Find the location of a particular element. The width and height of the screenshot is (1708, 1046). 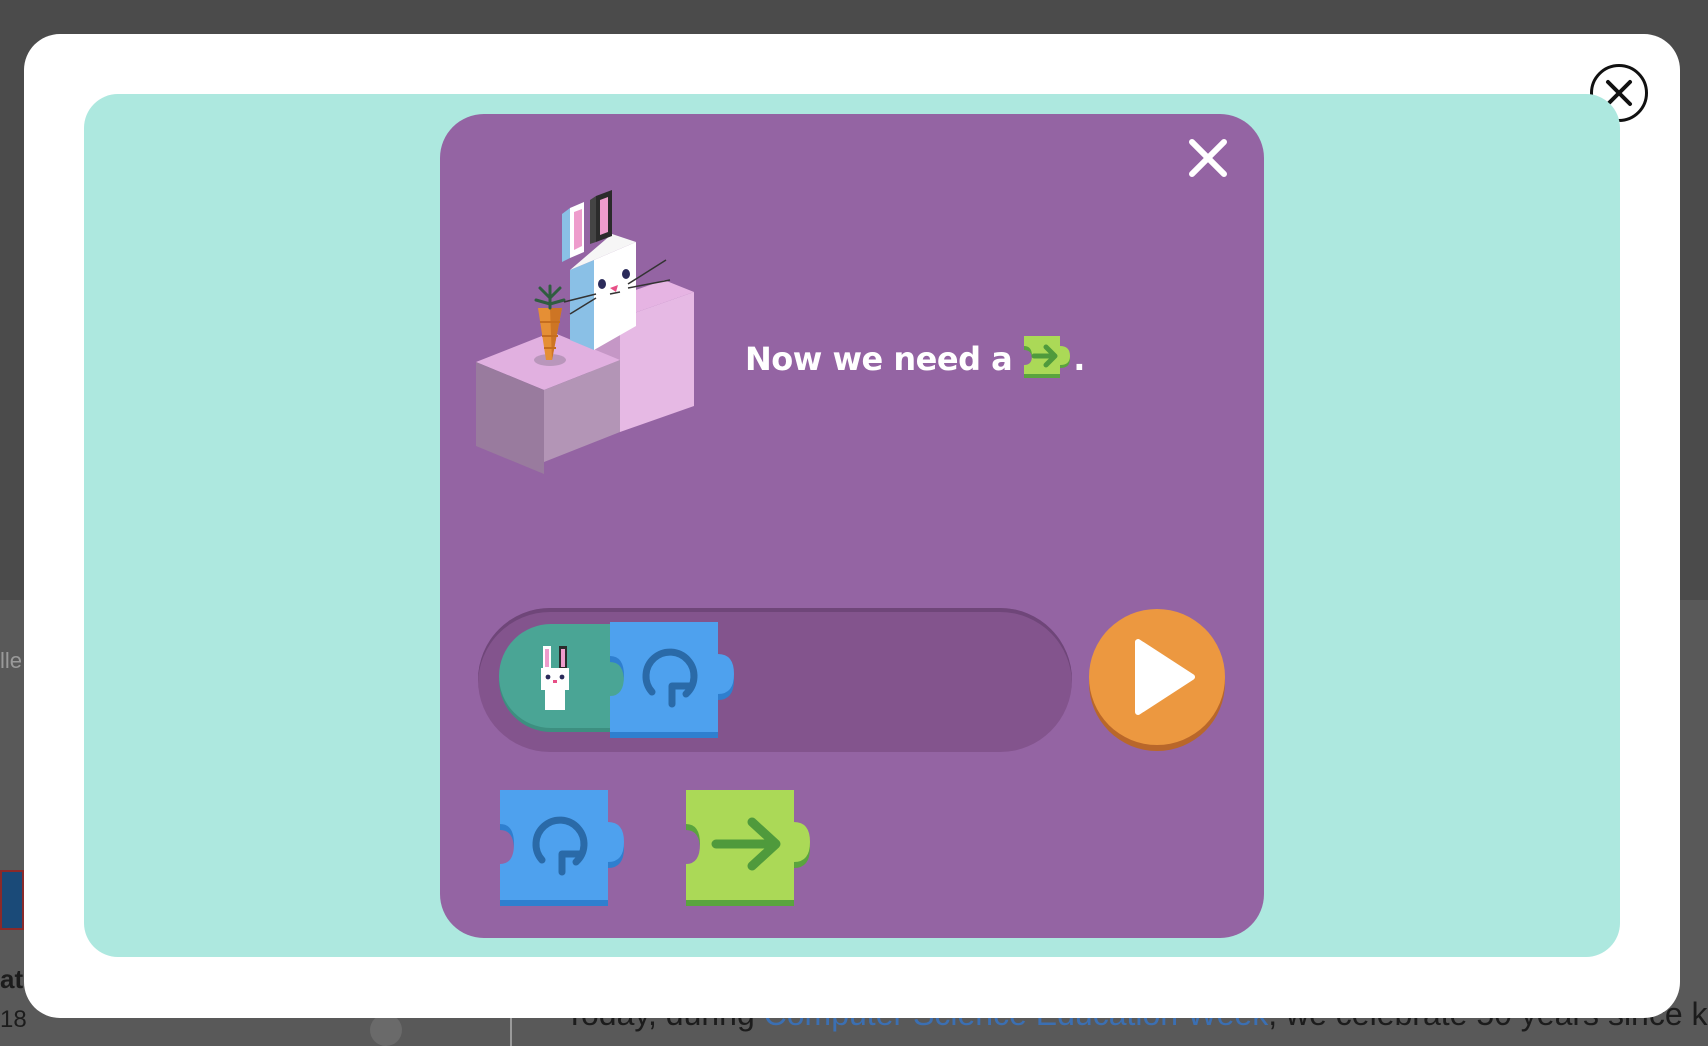

start-block is located at coordinates (560, 680).